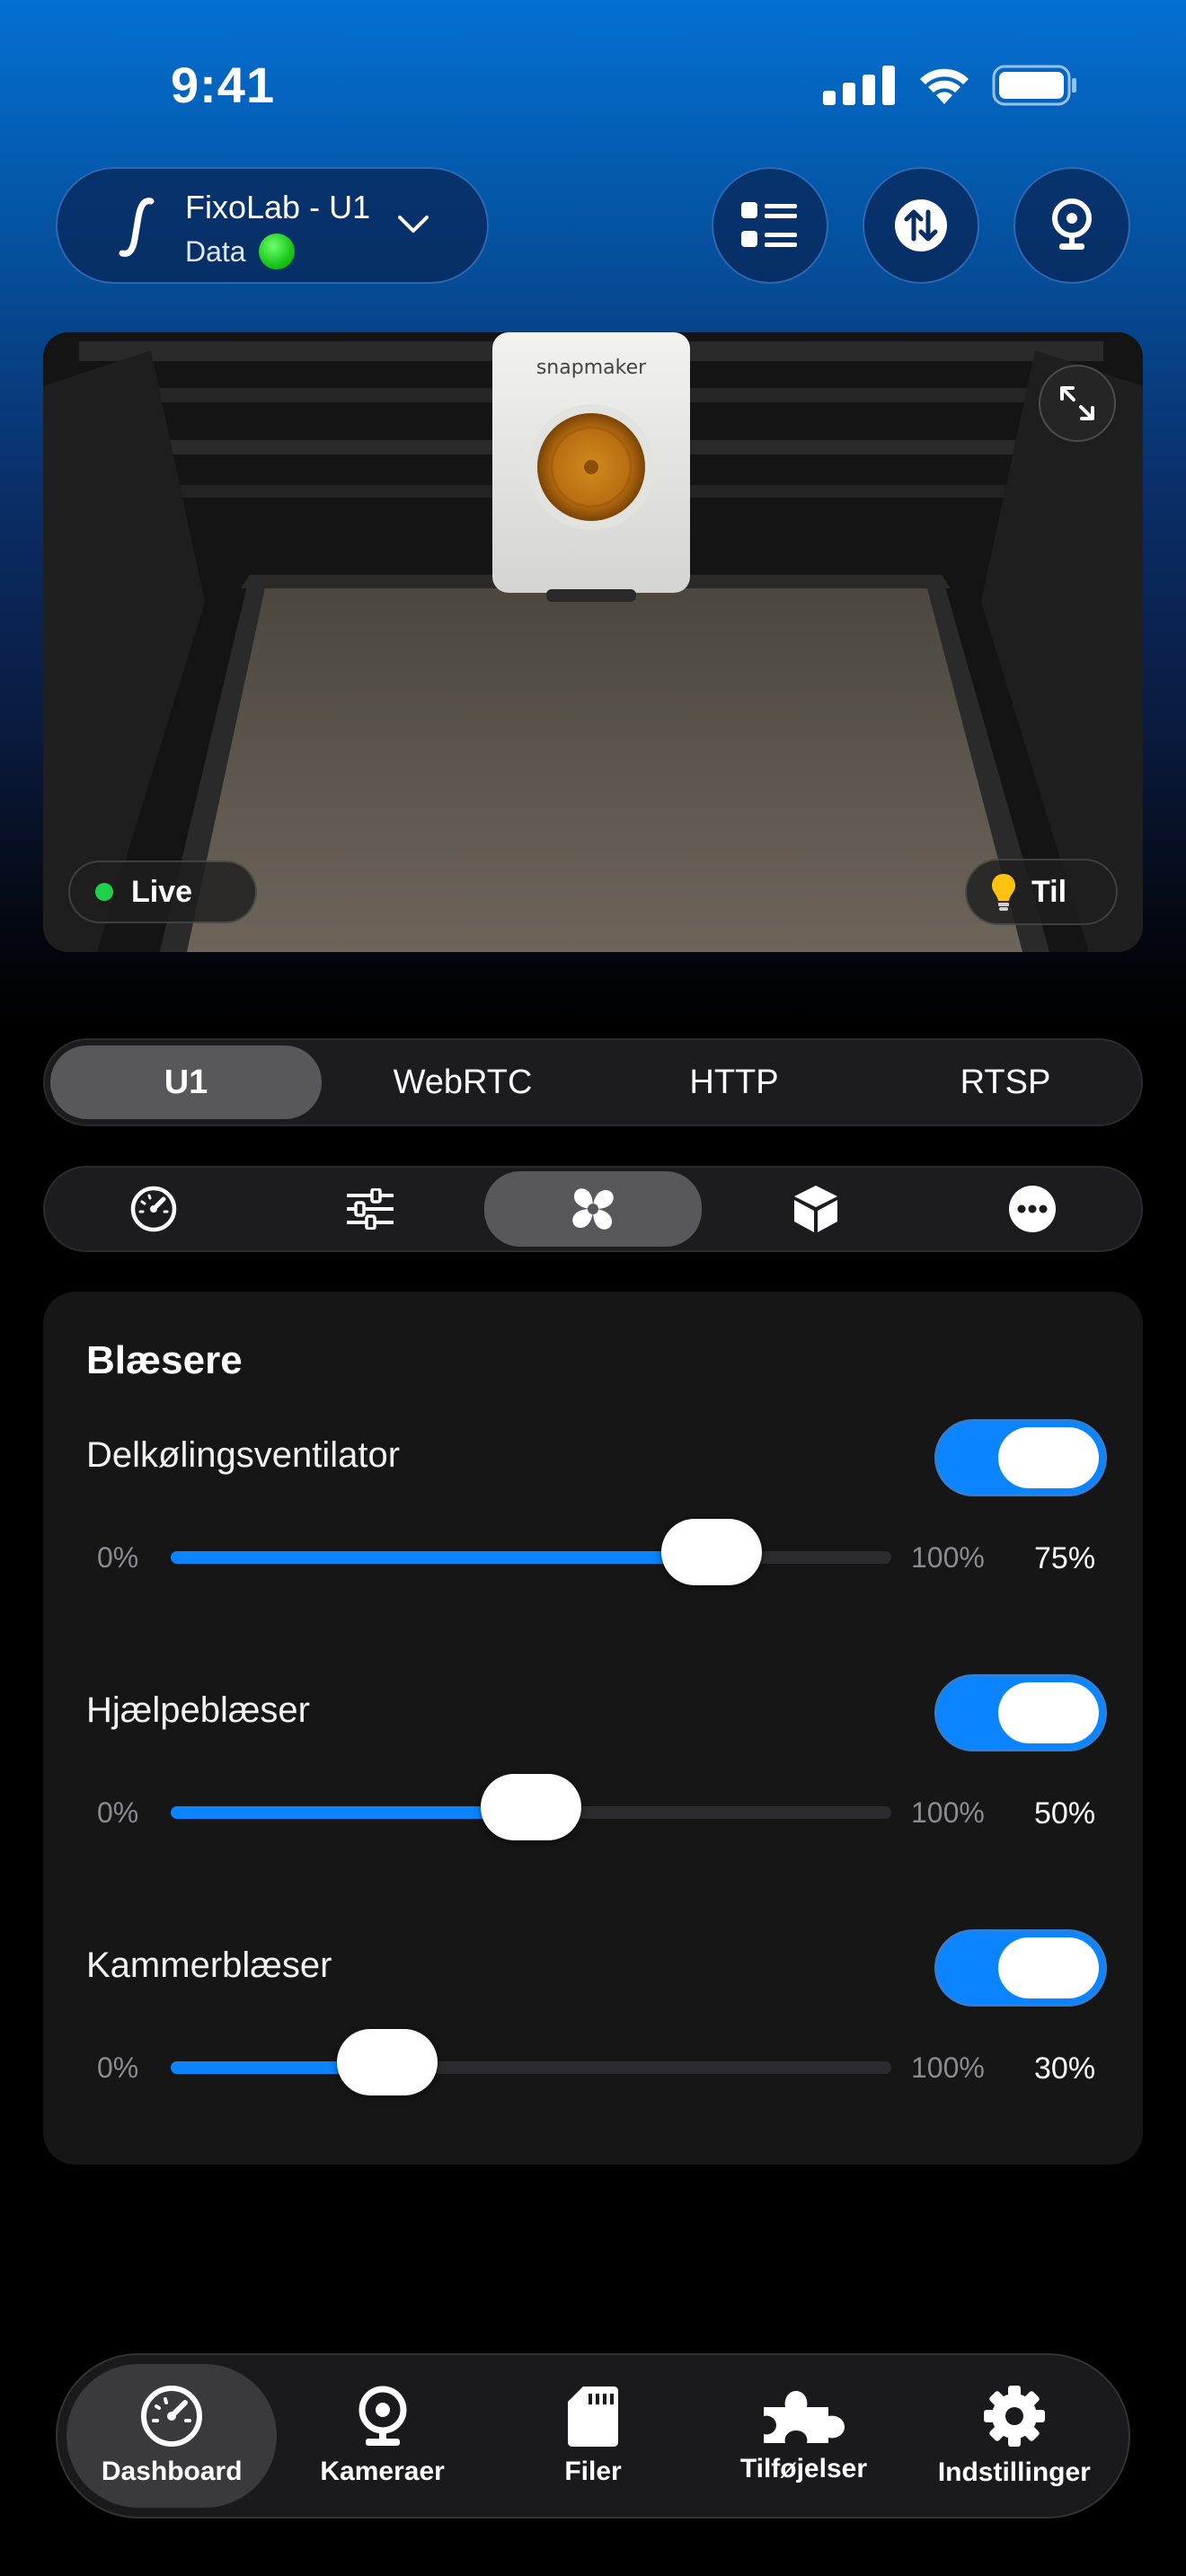  I want to click on fan-value: 75%, so click(1065, 1558).